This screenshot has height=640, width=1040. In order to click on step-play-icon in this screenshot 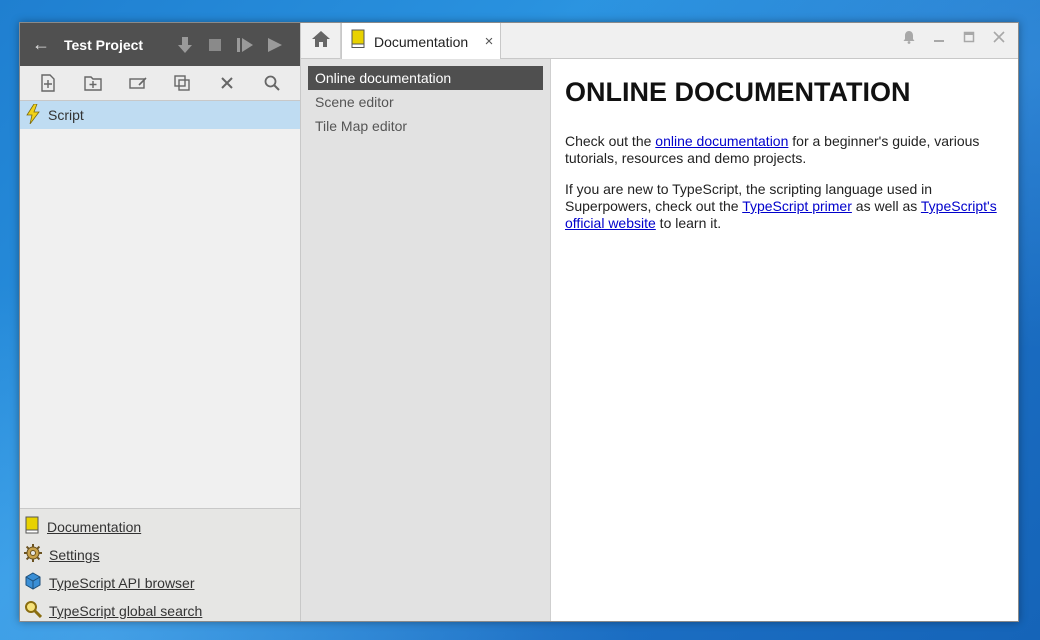, I will do `click(245, 45)`.